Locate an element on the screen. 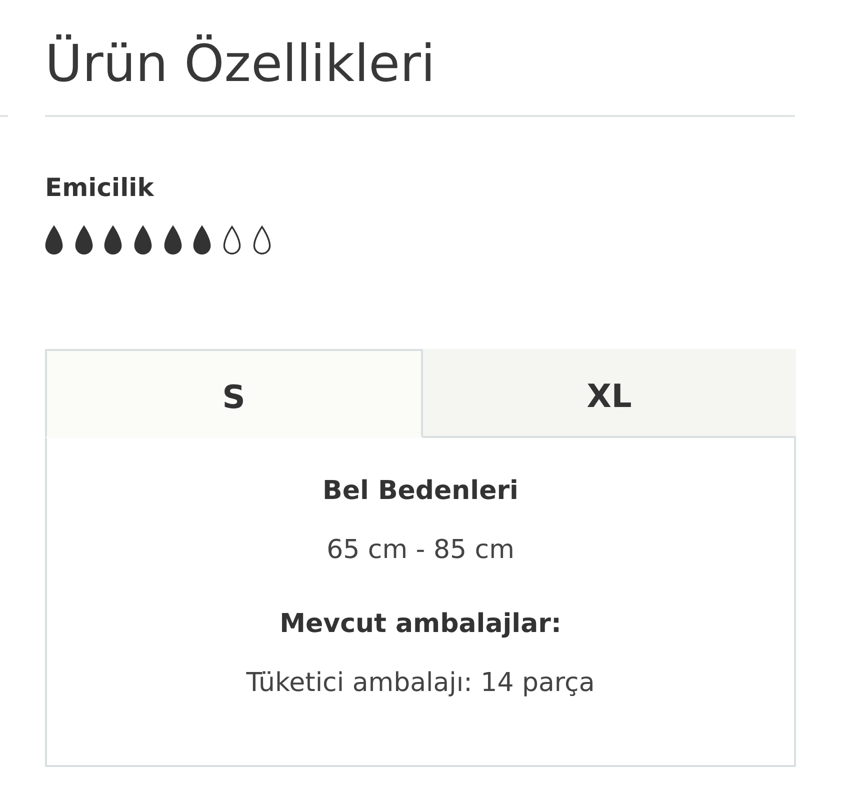  section-title: Ürün Özellikleri is located at coordinates (240, 65).